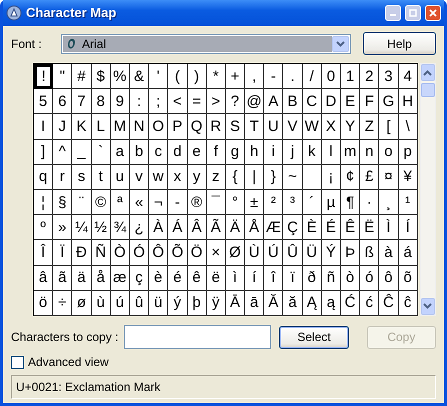  Describe the element at coordinates (101, 203) in the screenshot. I see `character-cell: ©` at that location.